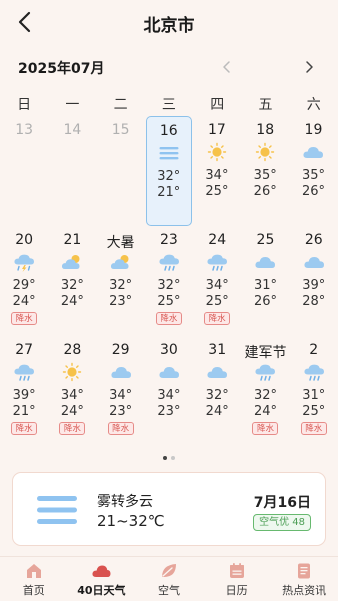 The height and width of the screenshot is (601, 338). Describe the element at coordinates (169, 240) in the screenshot. I see `day-number: 23` at that location.